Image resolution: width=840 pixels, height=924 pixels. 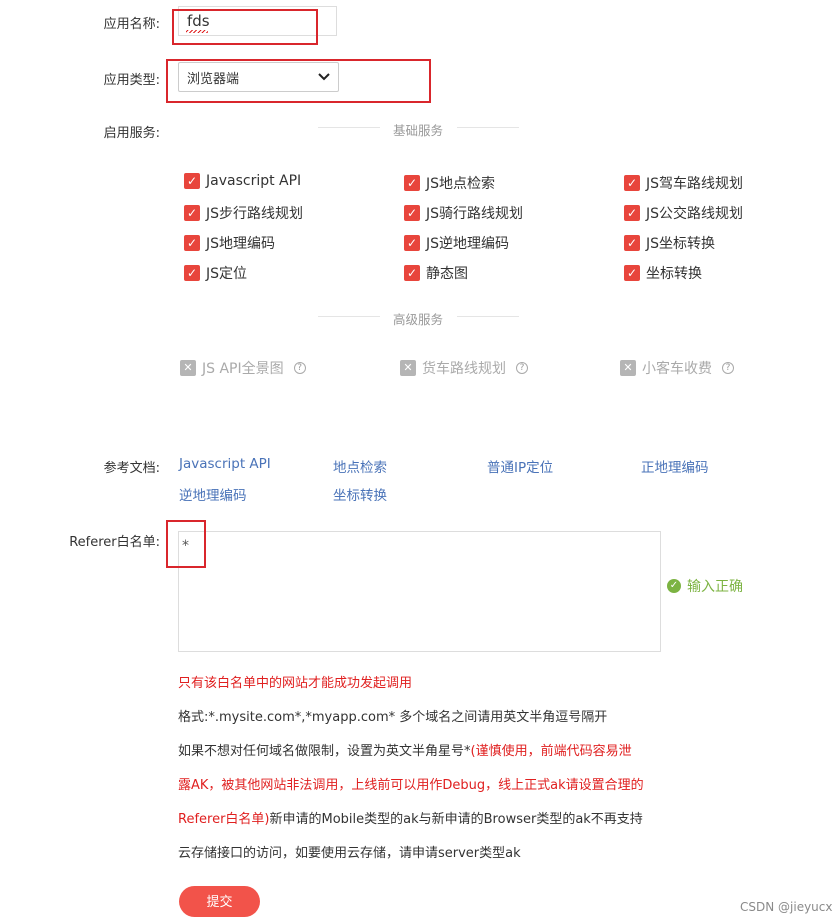 I want to click on doc-link: 逆地理编码, so click(x=213, y=494).